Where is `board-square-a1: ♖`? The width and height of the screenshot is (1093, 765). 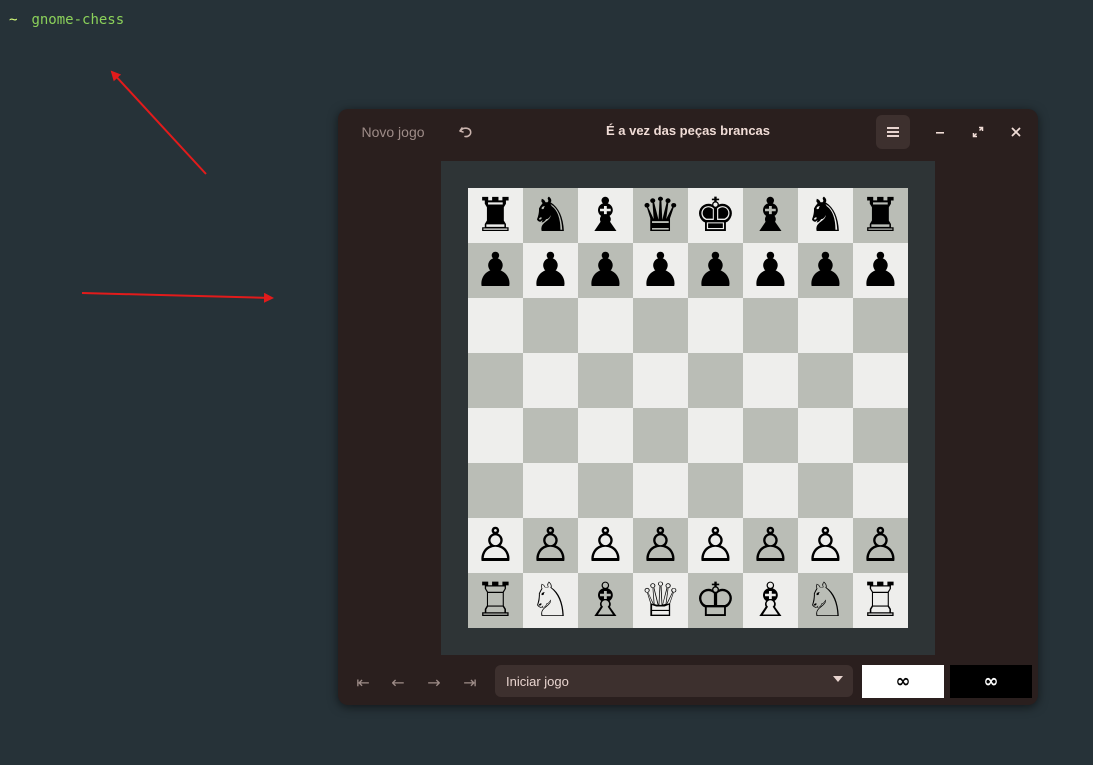 board-square-a1: ♖ is located at coordinates (495, 600).